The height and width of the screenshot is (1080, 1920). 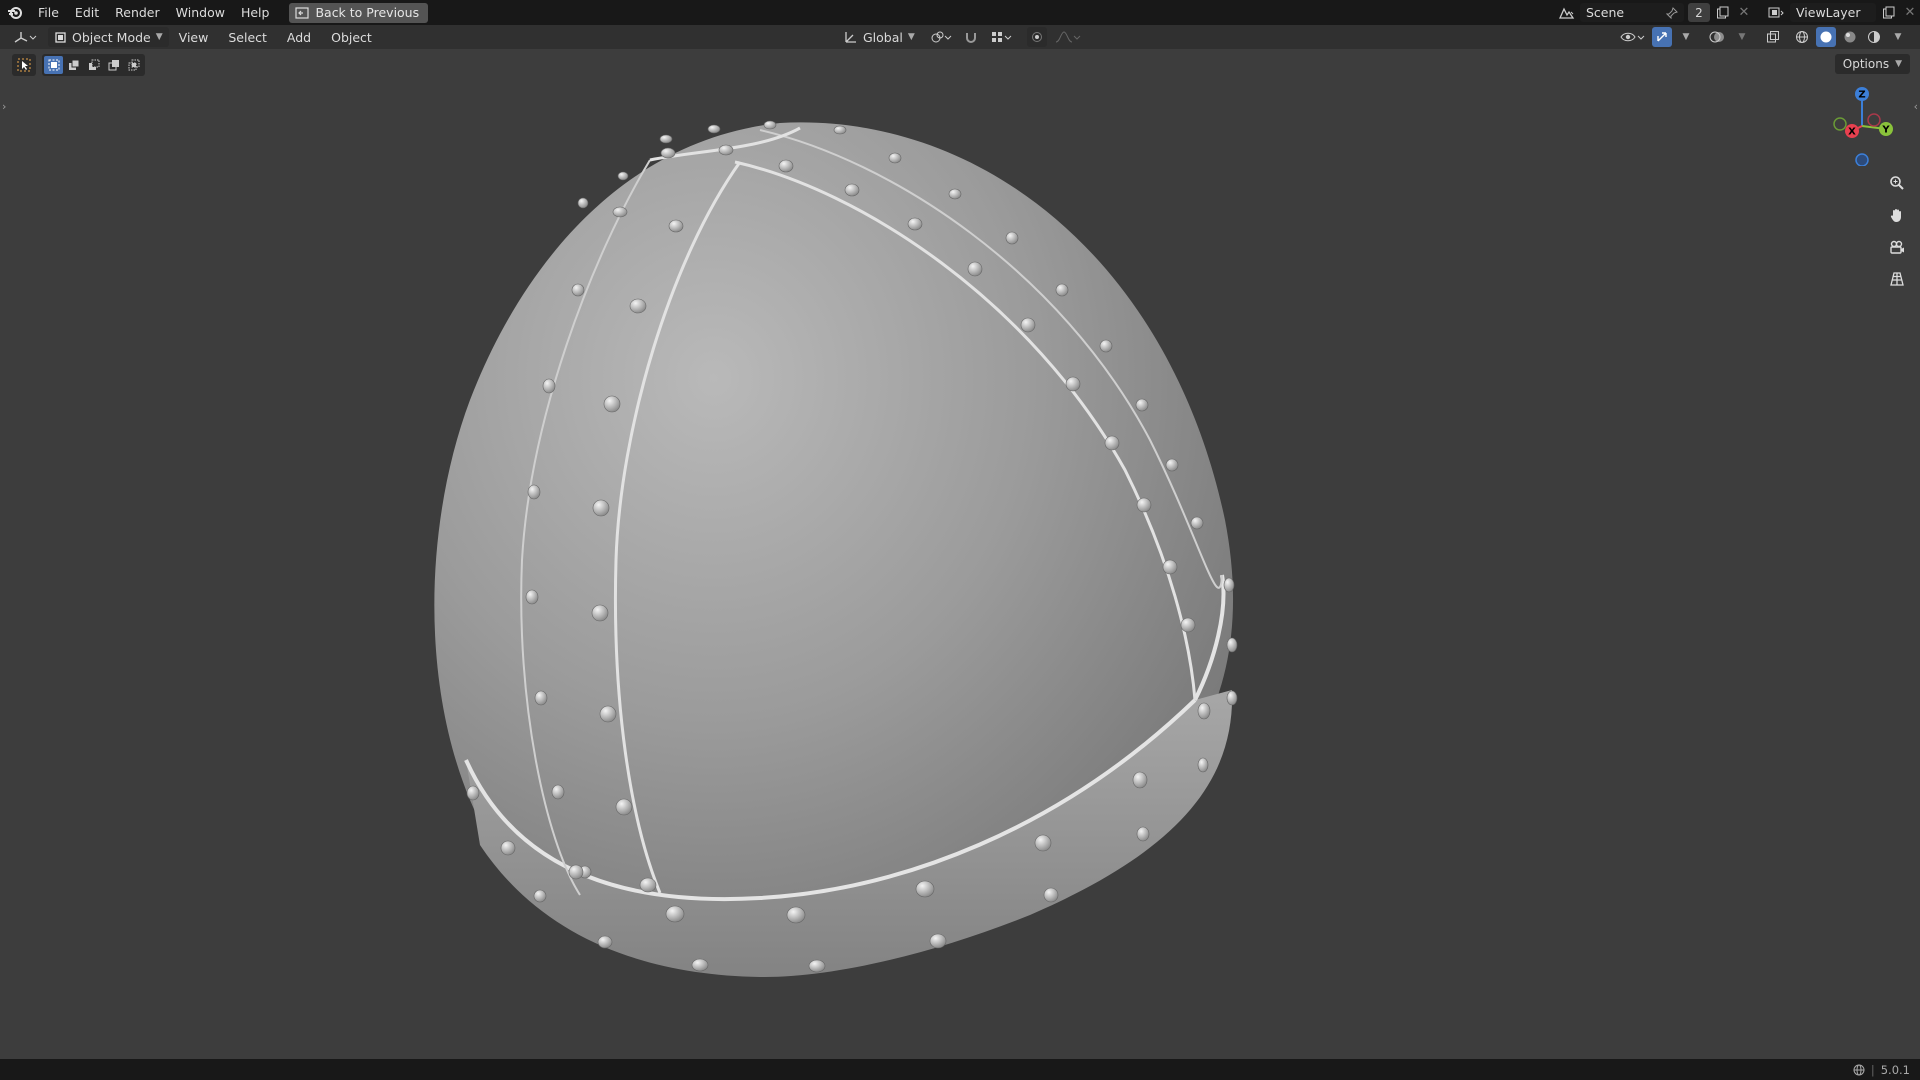 I want to click on scene-name: Scene, so click(x=1605, y=12).